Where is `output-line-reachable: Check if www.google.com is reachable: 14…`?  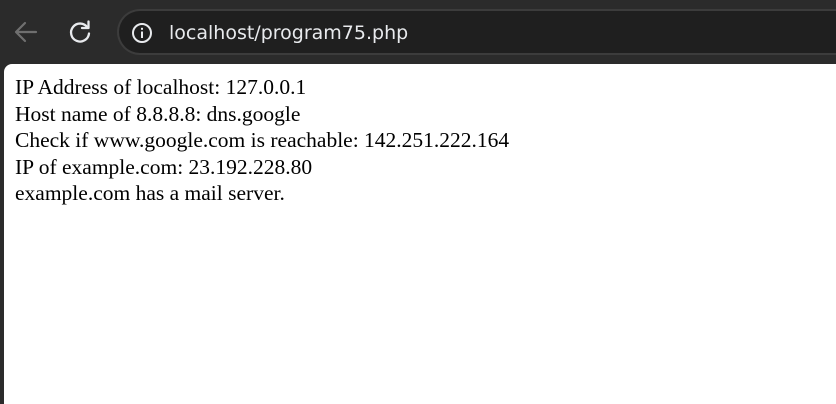 output-line-reachable: Check if www.google.com is reachable: 14… is located at coordinates (262, 140).